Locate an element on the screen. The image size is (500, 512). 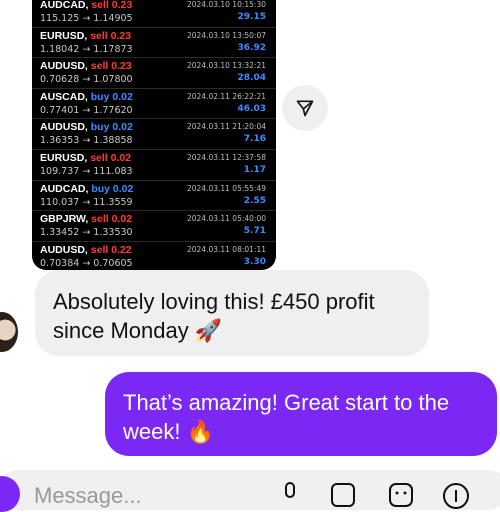
trade-profit: 3.30 is located at coordinates (254, 261).